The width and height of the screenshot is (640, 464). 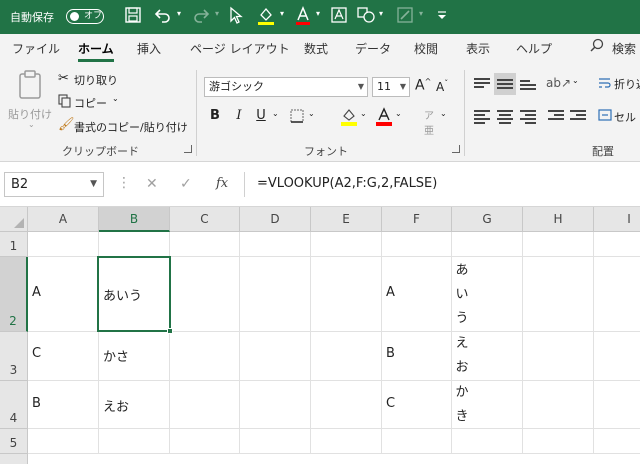 What do you see at coordinates (179, 13) in the screenshot?
I see `undo-dropdown-icon: ▾` at bounding box center [179, 13].